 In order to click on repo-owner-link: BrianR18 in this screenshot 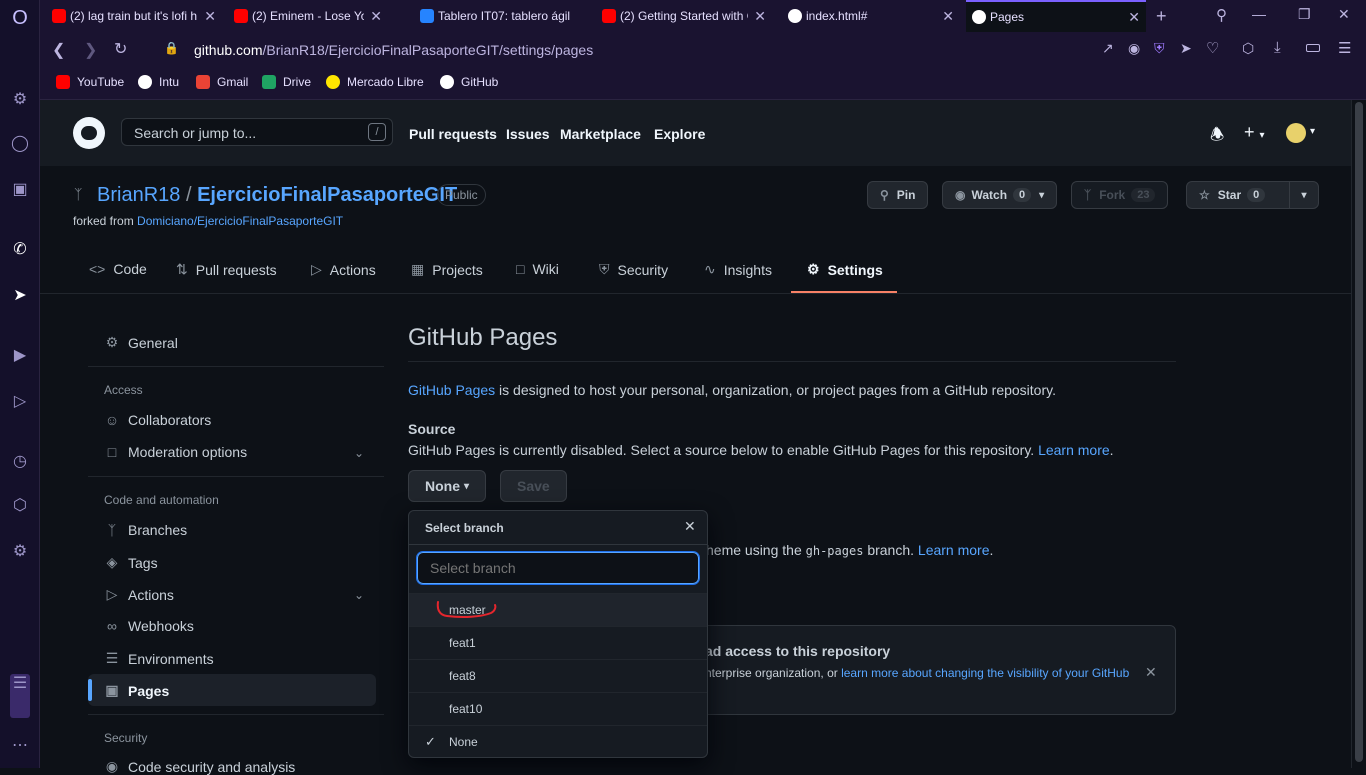, I will do `click(138, 195)`.